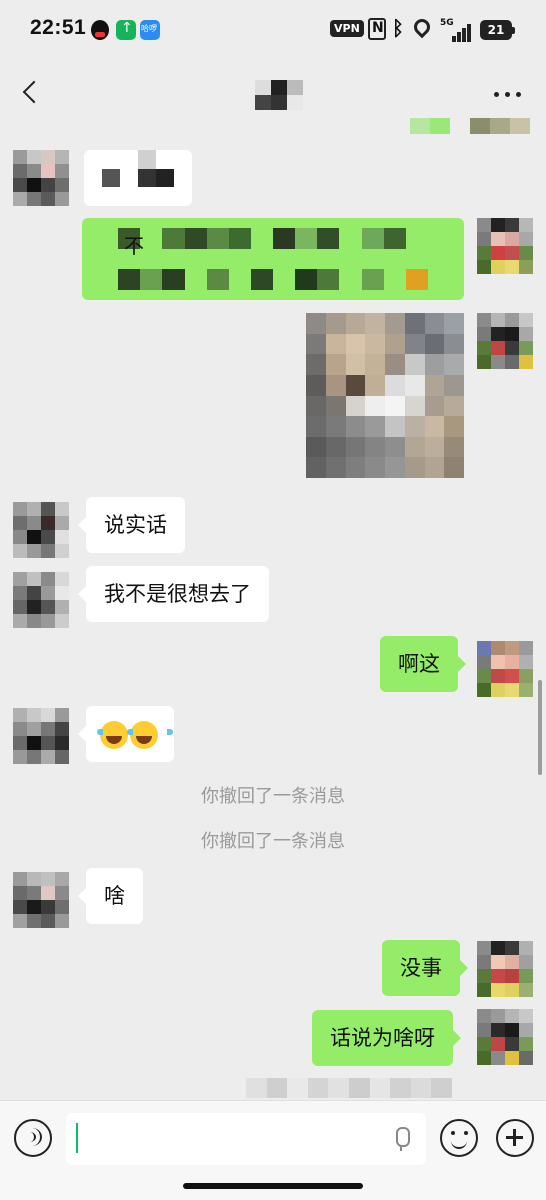 The width and height of the screenshot is (546, 1200). What do you see at coordinates (138, 178) in the screenshot?
I see `blurred-message-bubble` at bounding box center [138, 178].